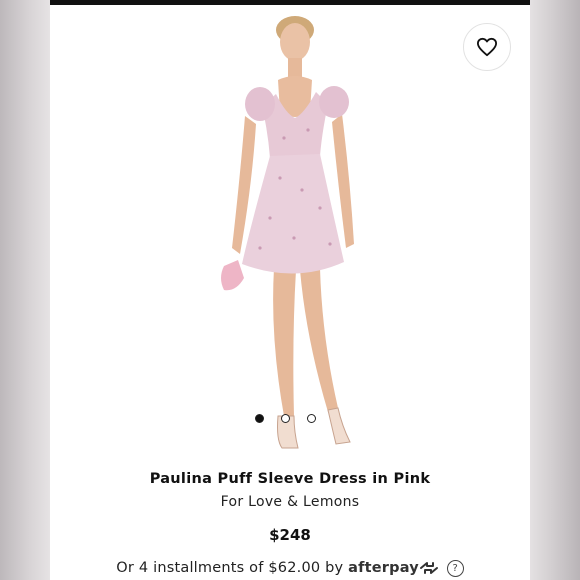 This screenshot has height=580, width=580. Describe the element at coordinates (428, 568) in the screenshot. I see `afterpay-arrows-icon` at that location.